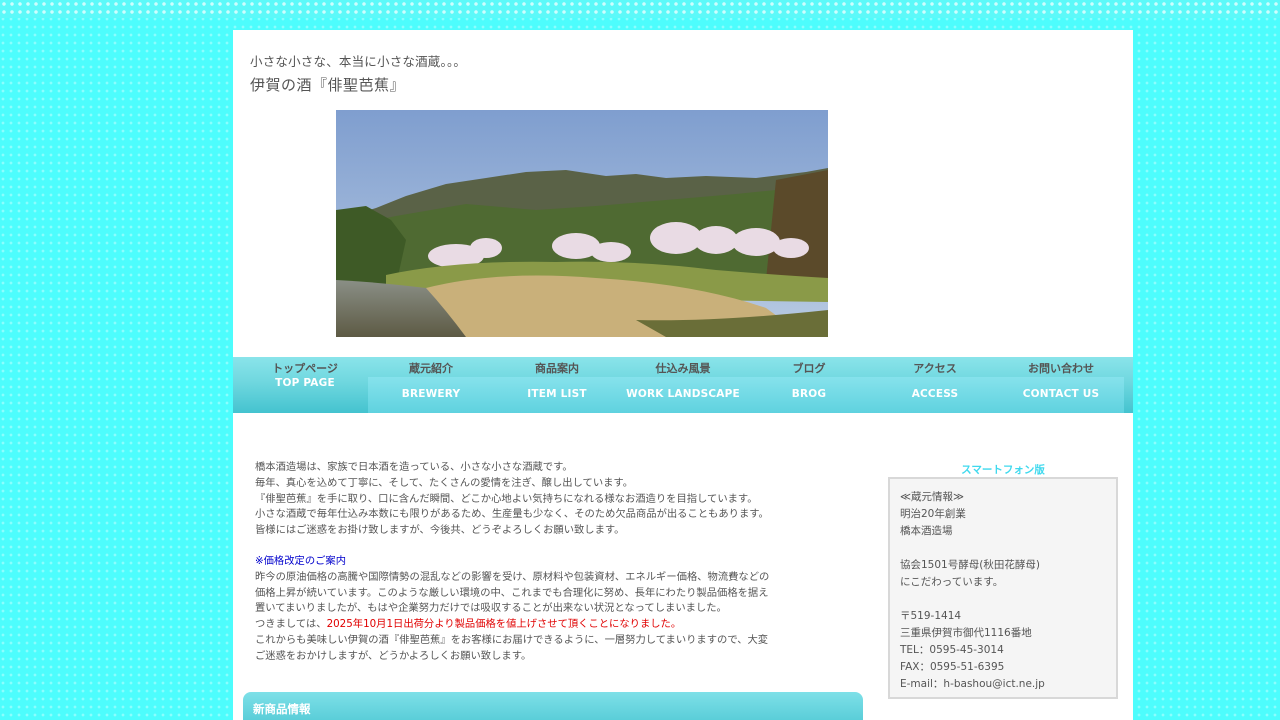 The width and height of the screenshot is (1280, 720). I want to click on nav-label-en: BROG, so click(809, 394).